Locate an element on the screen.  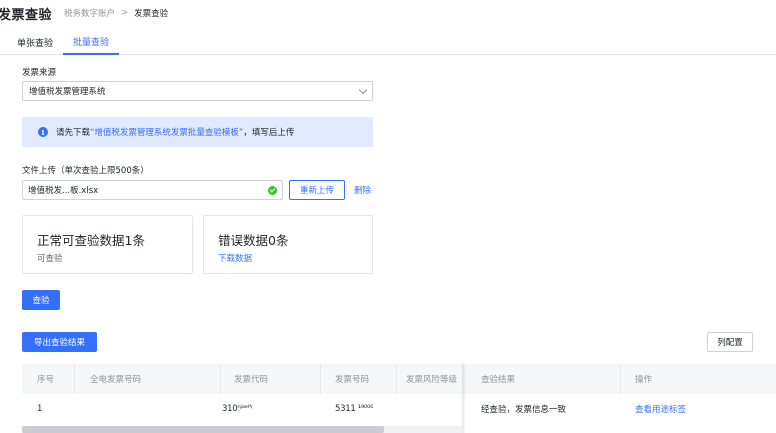
source-label: 发票来源 is located at coordinates (39, 73).